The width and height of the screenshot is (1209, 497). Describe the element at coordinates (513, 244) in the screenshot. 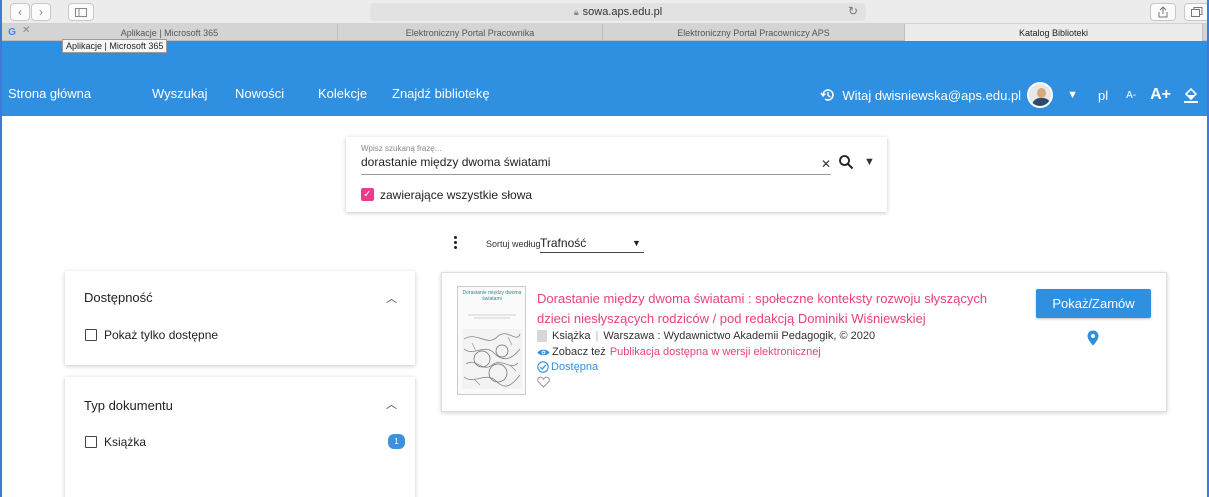

I see `sort-label: Sortuj według` at that location.